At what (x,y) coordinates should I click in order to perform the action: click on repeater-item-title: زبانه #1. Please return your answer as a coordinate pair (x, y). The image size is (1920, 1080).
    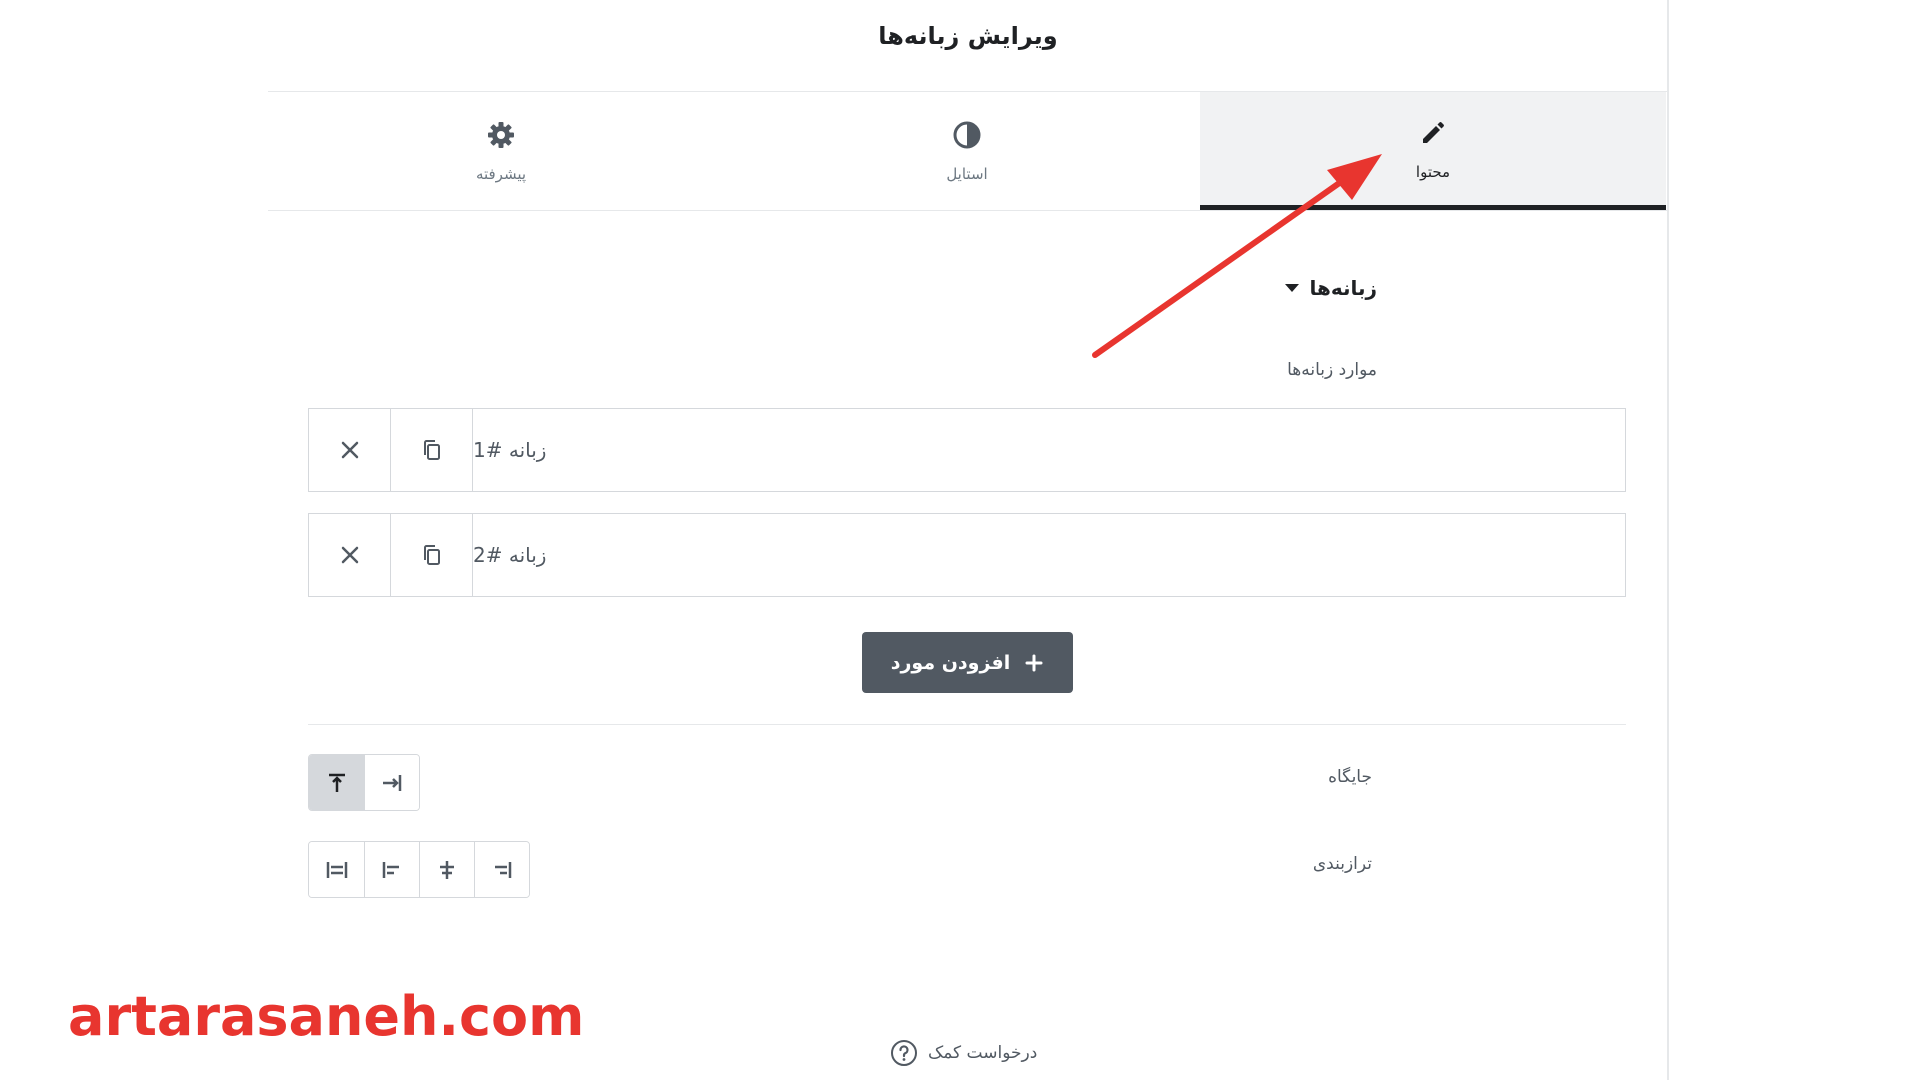
    Looking at the image, I should click on (1049, 450).